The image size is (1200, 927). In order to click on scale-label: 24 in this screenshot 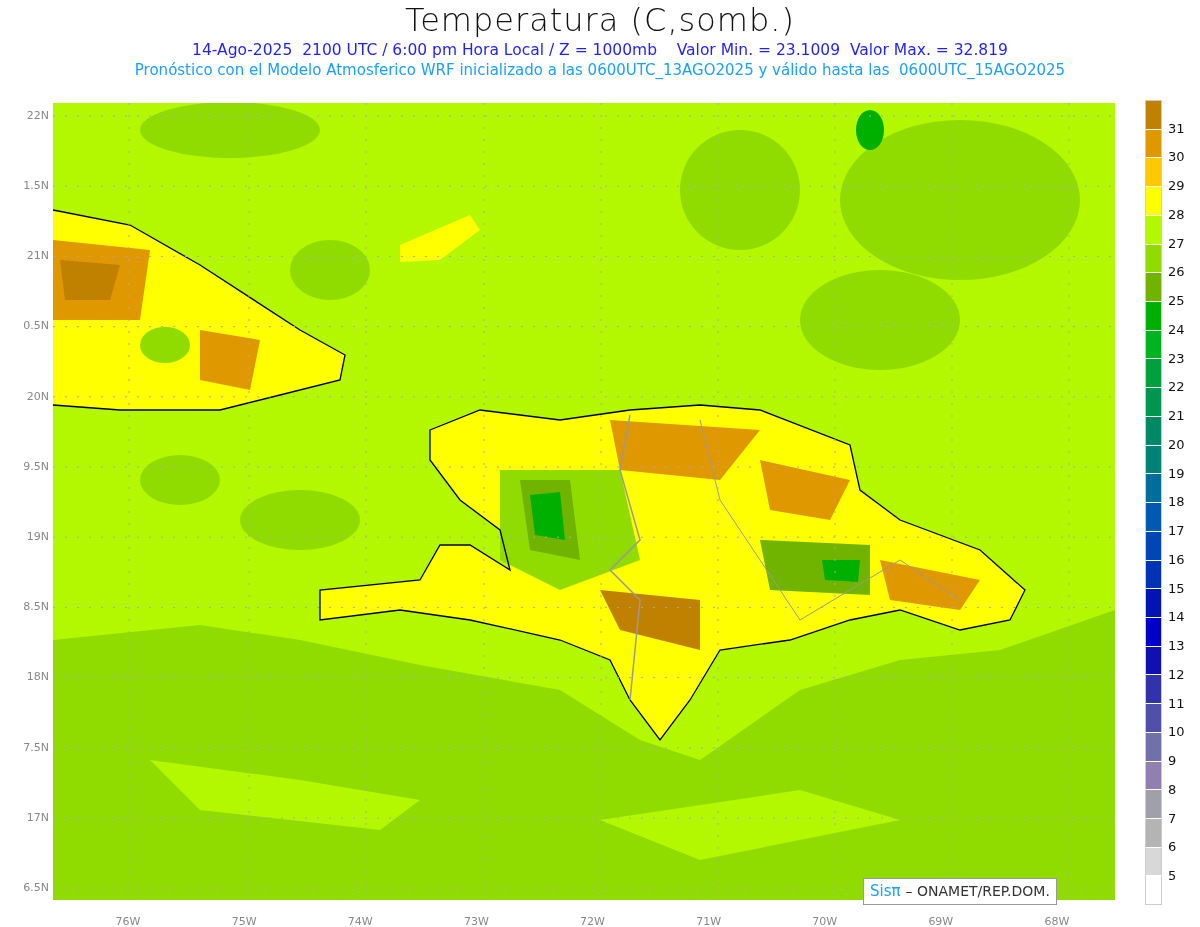, I will do `click(1176, 329)`.